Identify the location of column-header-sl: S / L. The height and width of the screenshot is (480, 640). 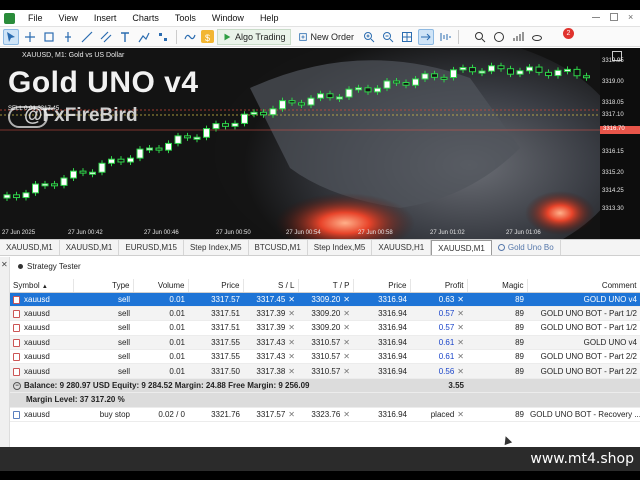
(271, 286).